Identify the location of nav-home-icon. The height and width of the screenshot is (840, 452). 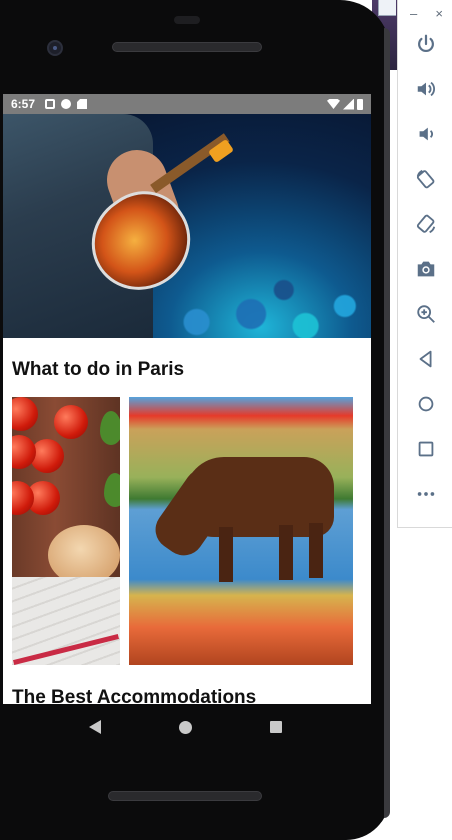
(185, 727).